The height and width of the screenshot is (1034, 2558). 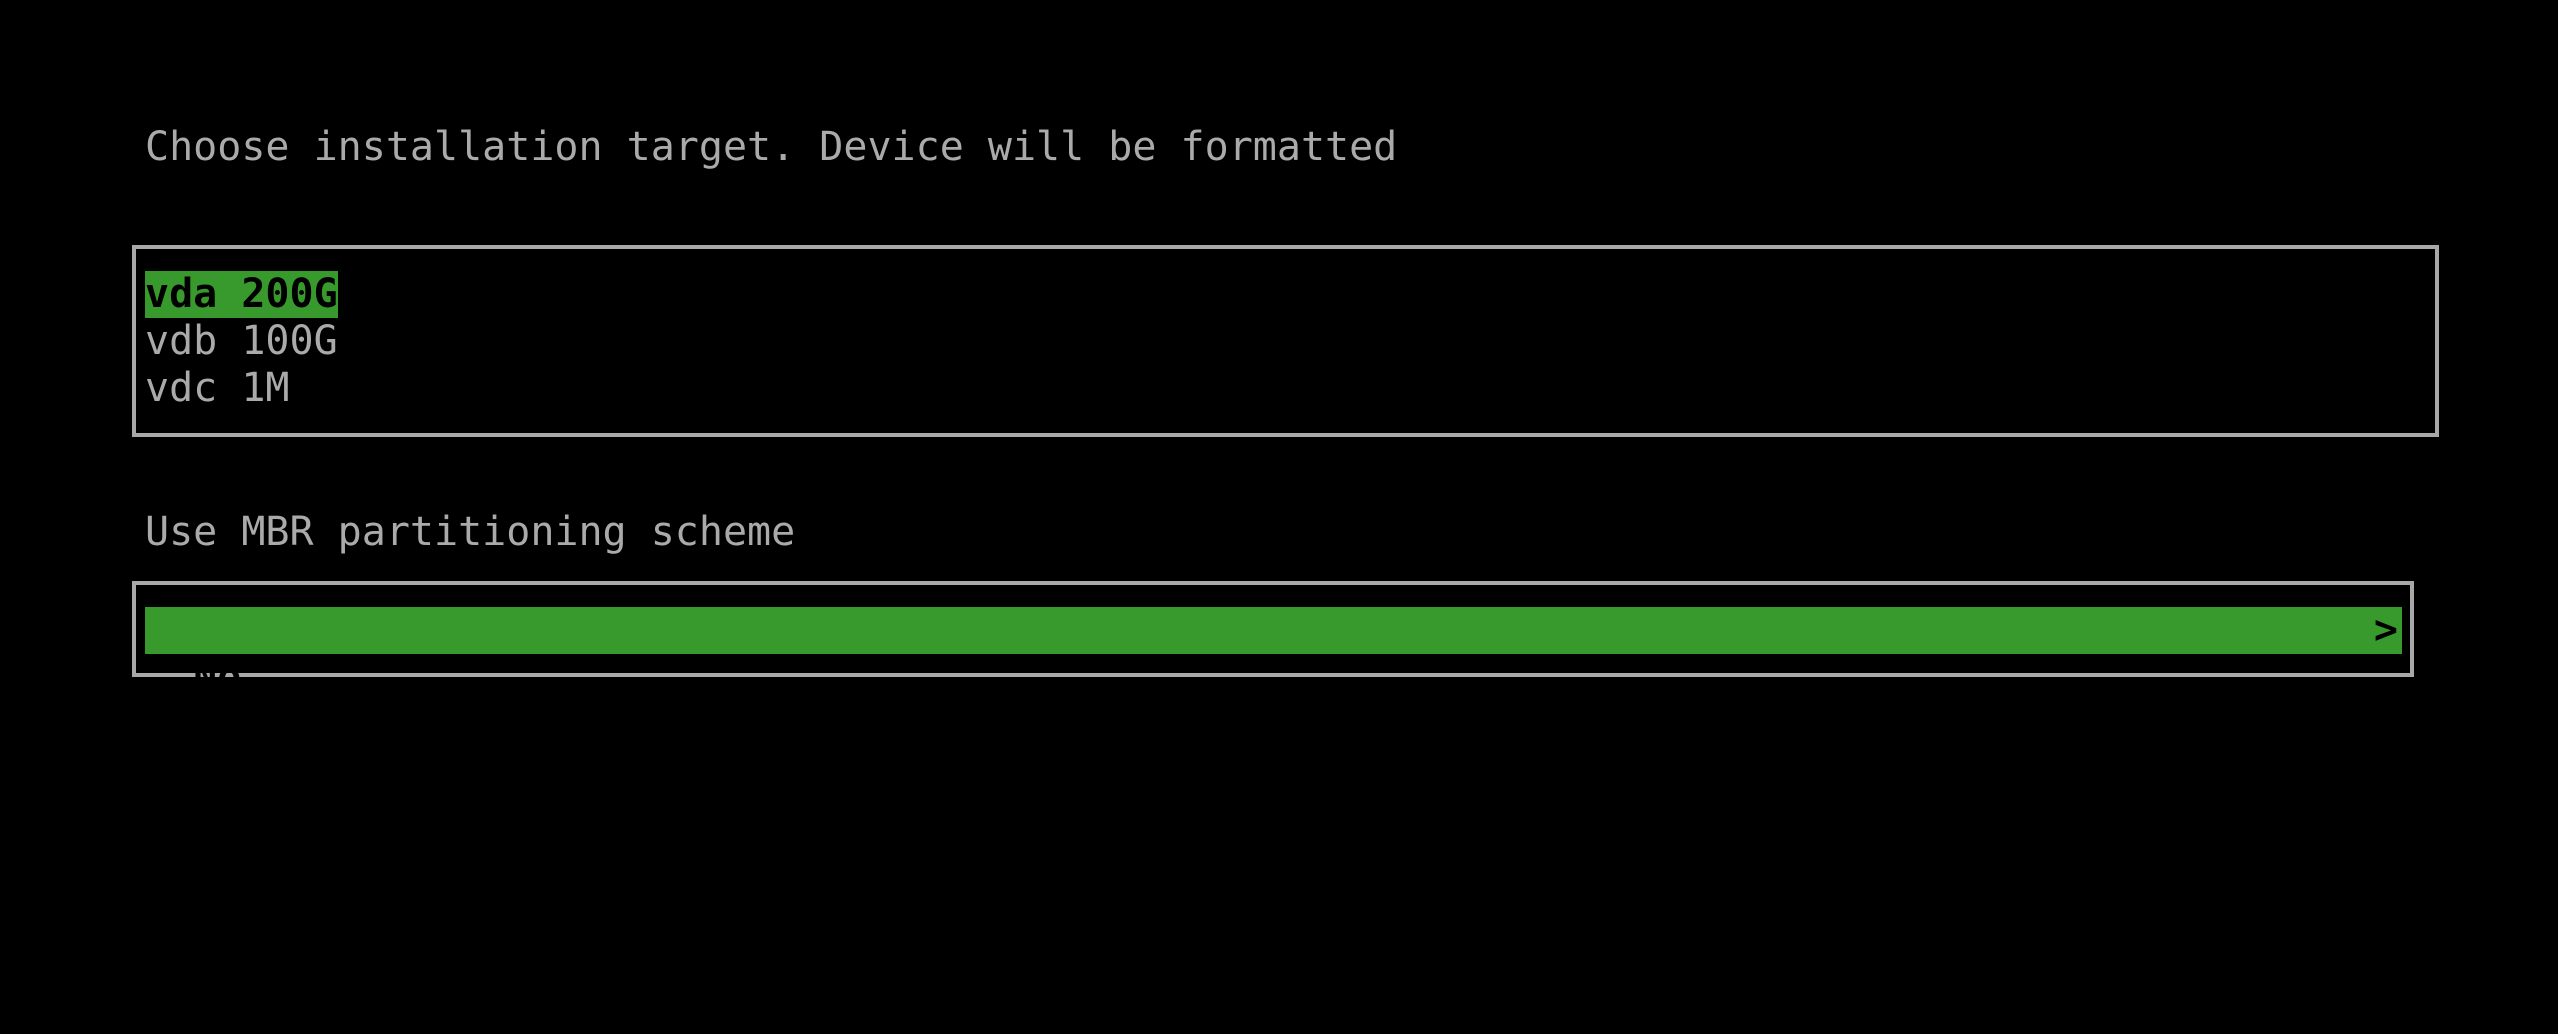 I want to click on mbr-select: No >, so click(x=1273, y=653).